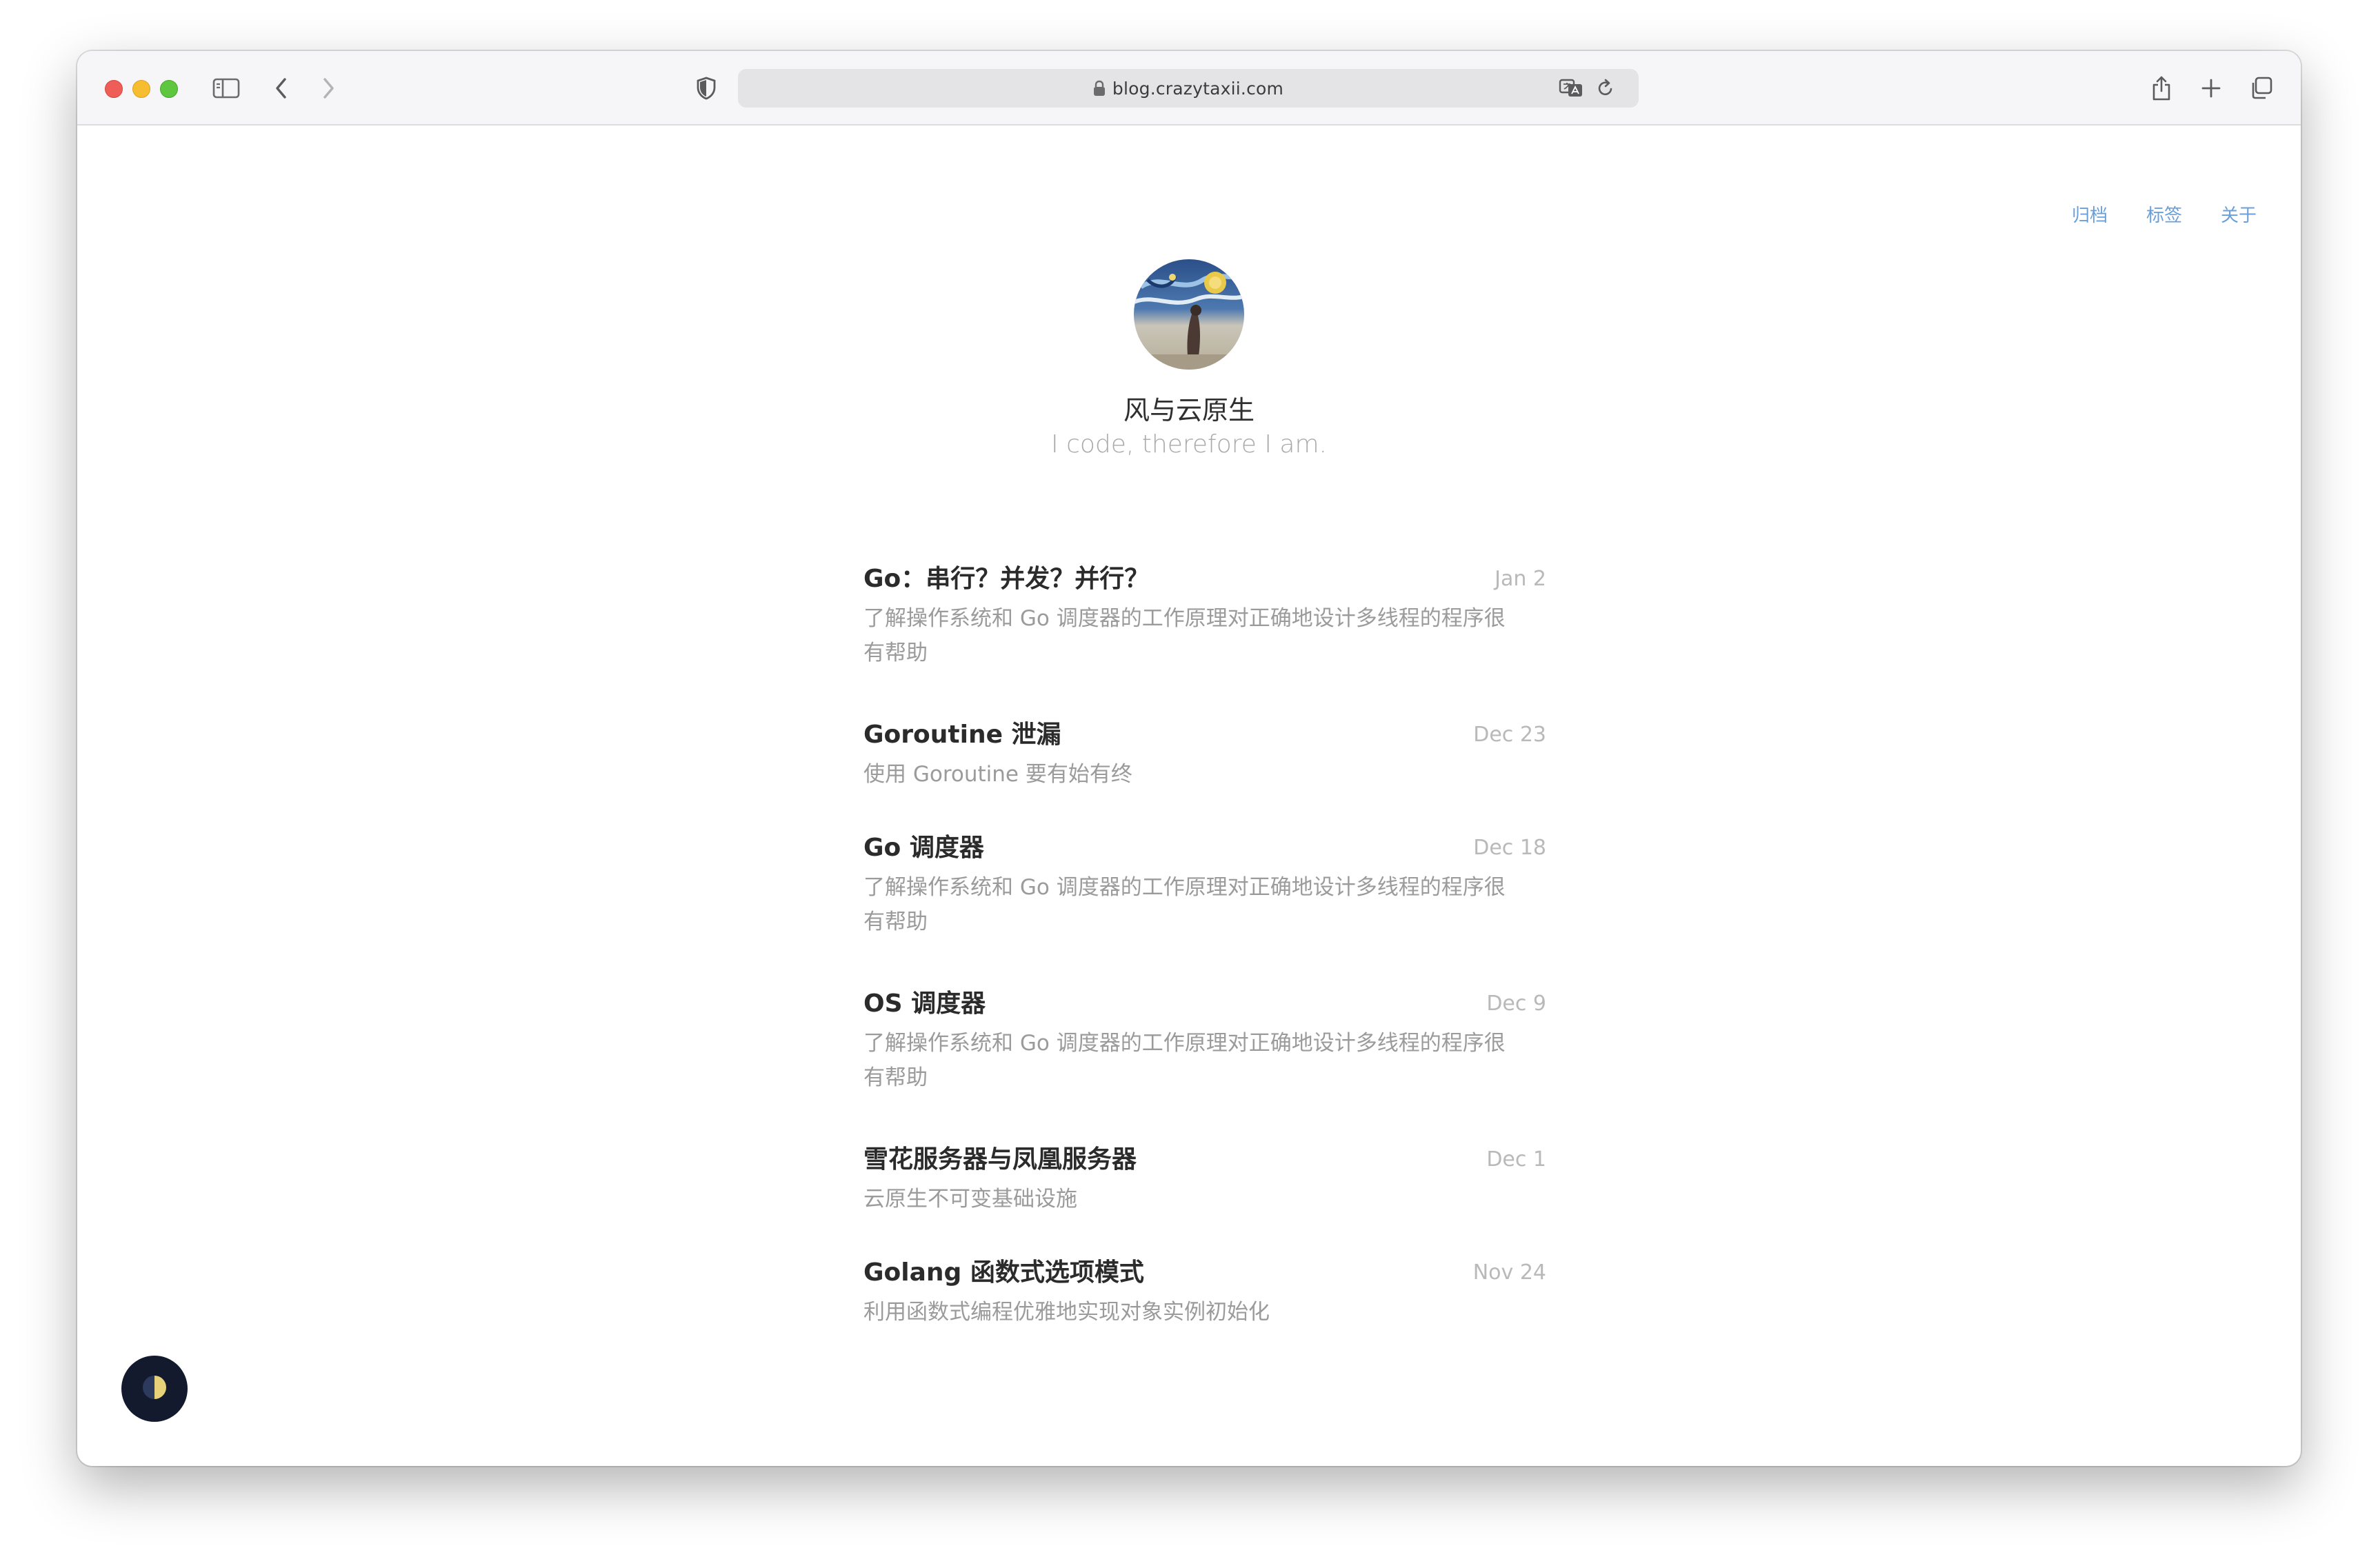 The height and width of the screenshot is (1568, 2378). What do you see at coordinates (226, 88) in the screenshot?
I see `sidebar-icon` at bounding box center [226, 88].